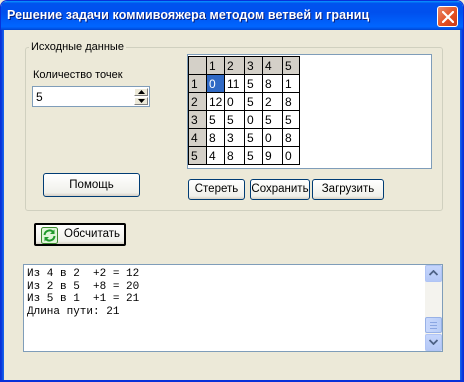  I want to click on point-count-value: 5, so click(39, 97).